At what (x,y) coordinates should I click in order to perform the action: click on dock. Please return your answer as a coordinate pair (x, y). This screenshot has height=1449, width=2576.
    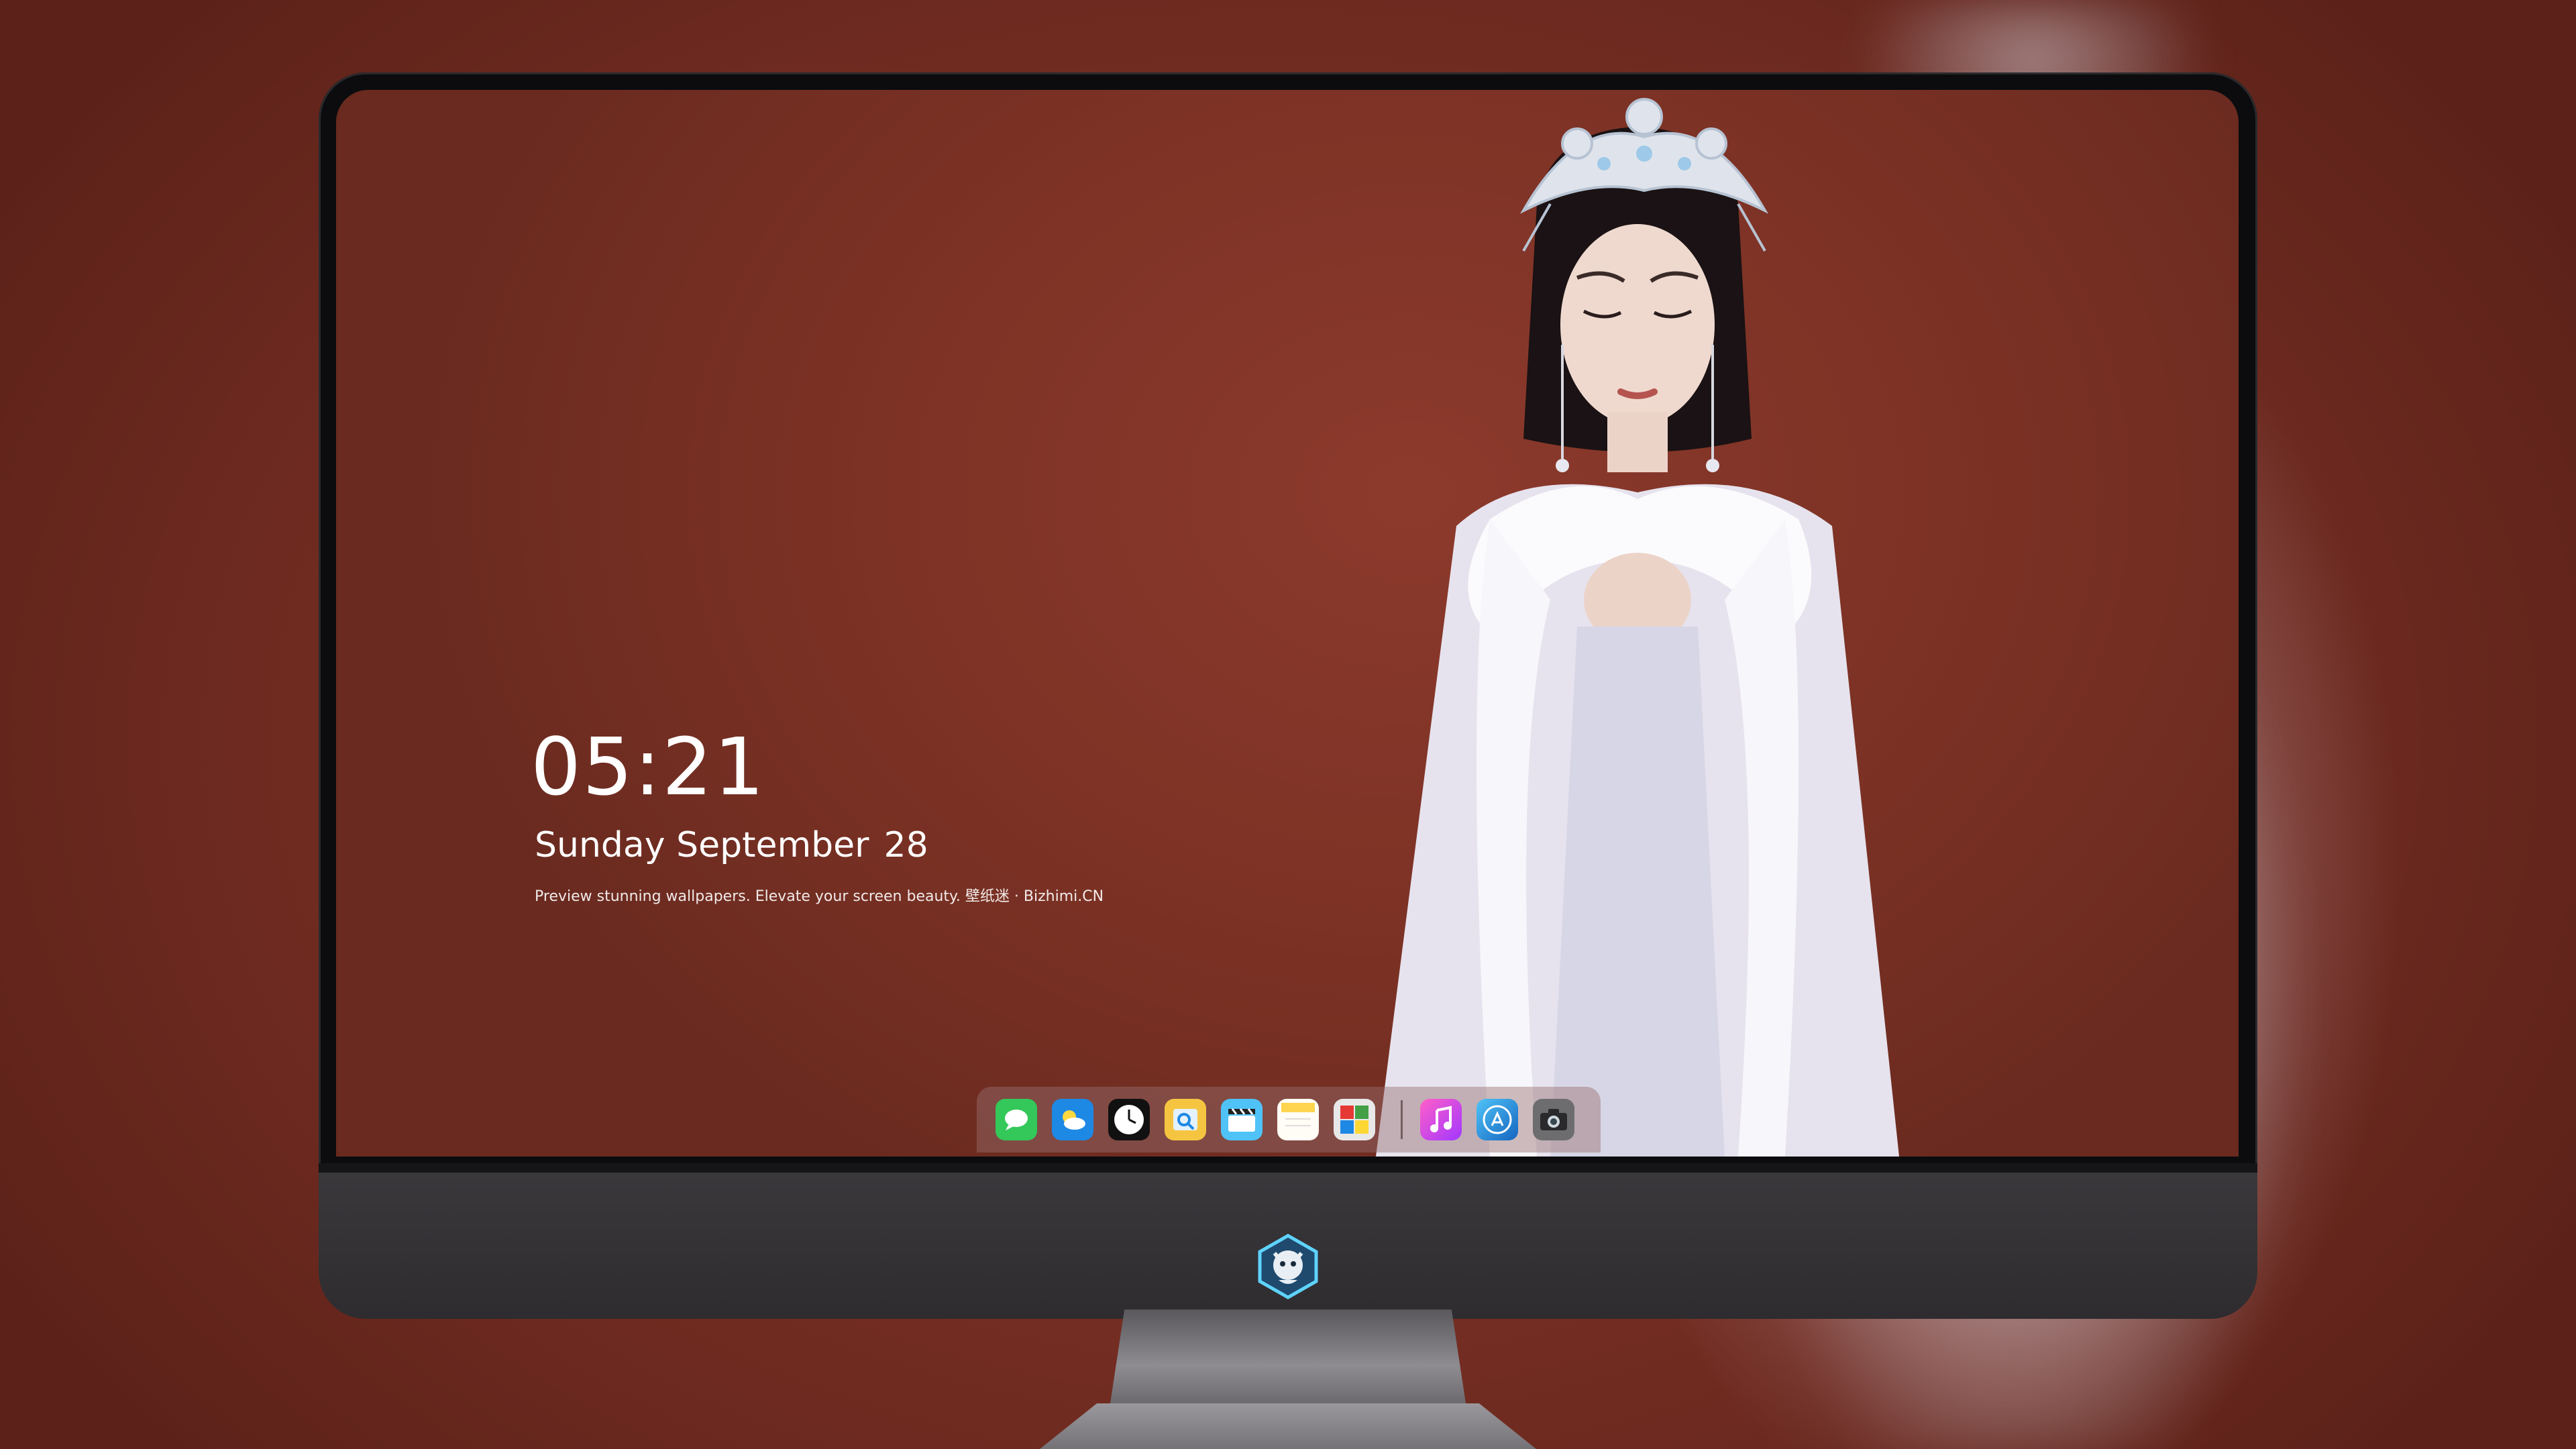
    Looking at the image, I should click on (1289, 1119).